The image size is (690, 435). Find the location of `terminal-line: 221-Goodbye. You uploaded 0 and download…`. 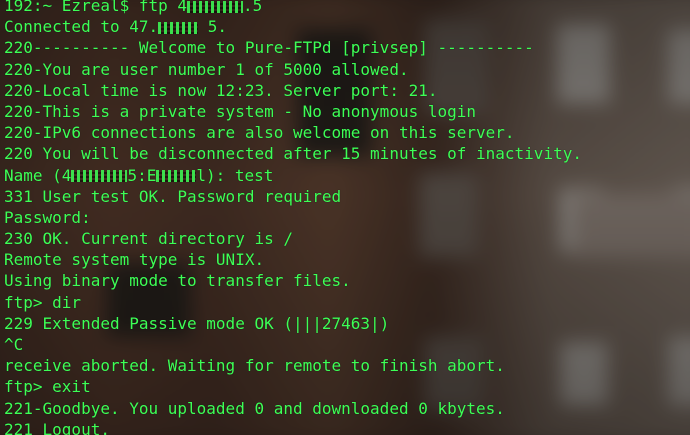

terminal-line: 221-Goodbye. You uploaded 0 and download… is located at coordinates (254, 408).